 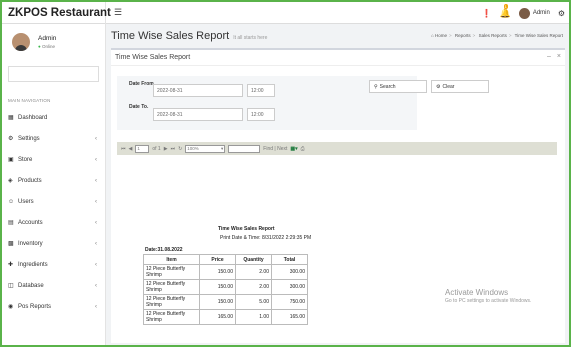 I want to click on find-input, so click(x=244, y=148).